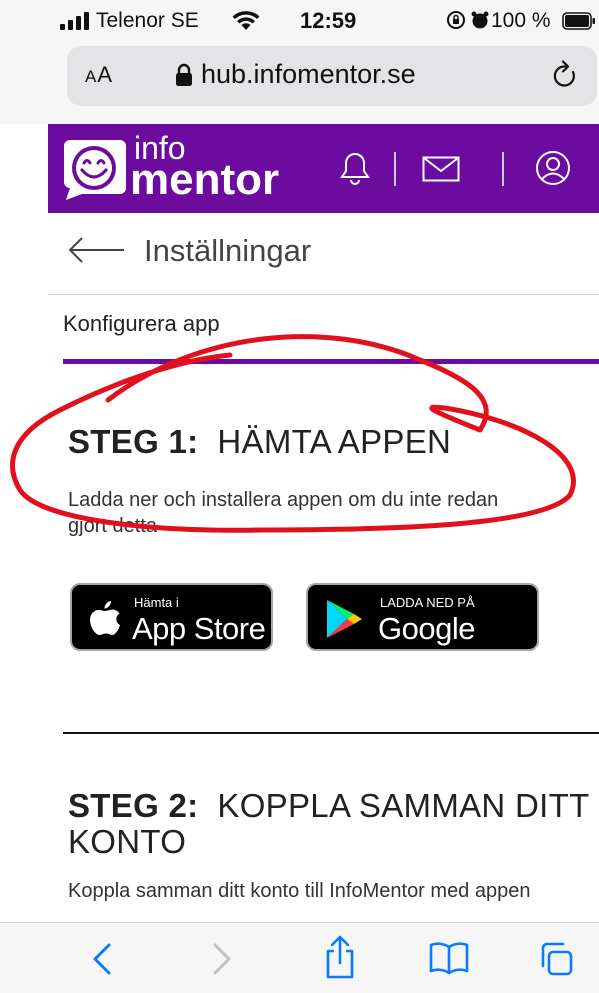  I want to click on step-divider, so click(331, 733).